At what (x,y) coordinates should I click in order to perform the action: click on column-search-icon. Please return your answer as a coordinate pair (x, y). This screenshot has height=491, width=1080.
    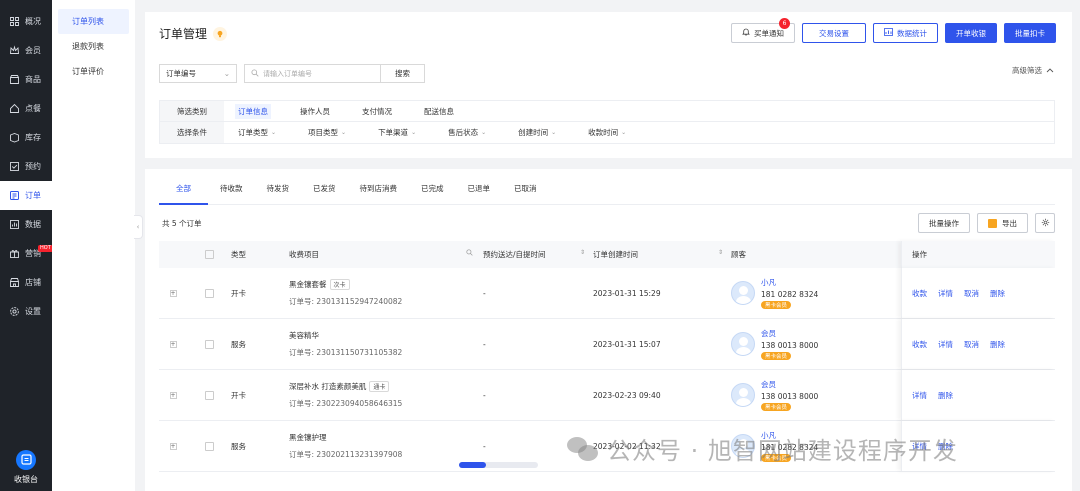
    Looking at the image, I should click on (469, 254).